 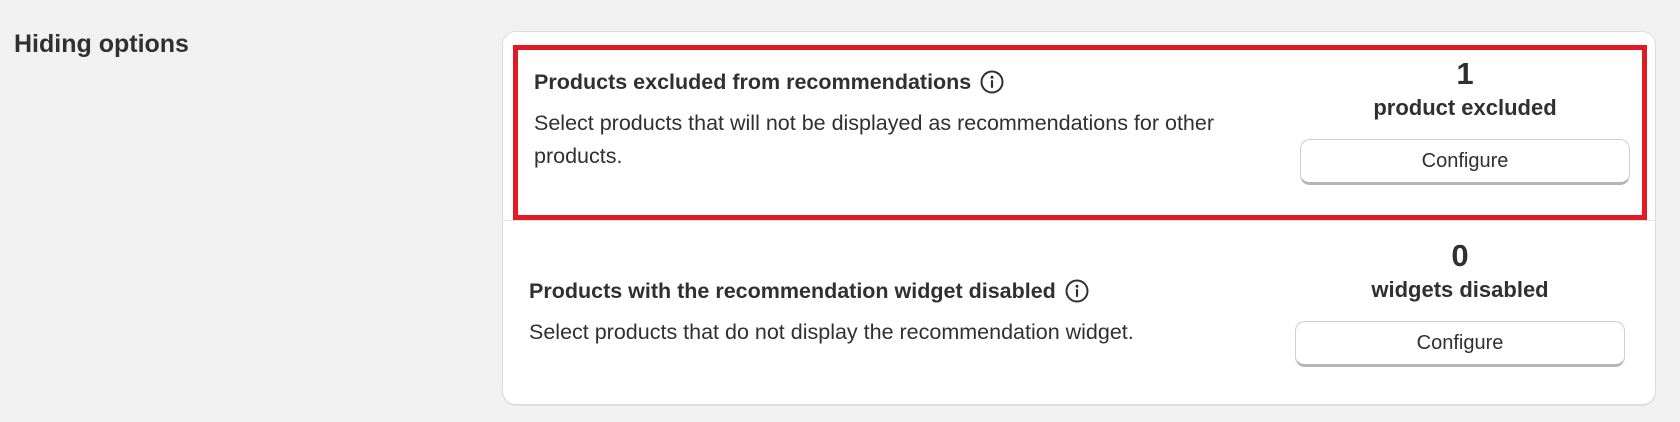 I want to click on row-heading-text: Products excluded from recommendations, so click(x=753, y=82).